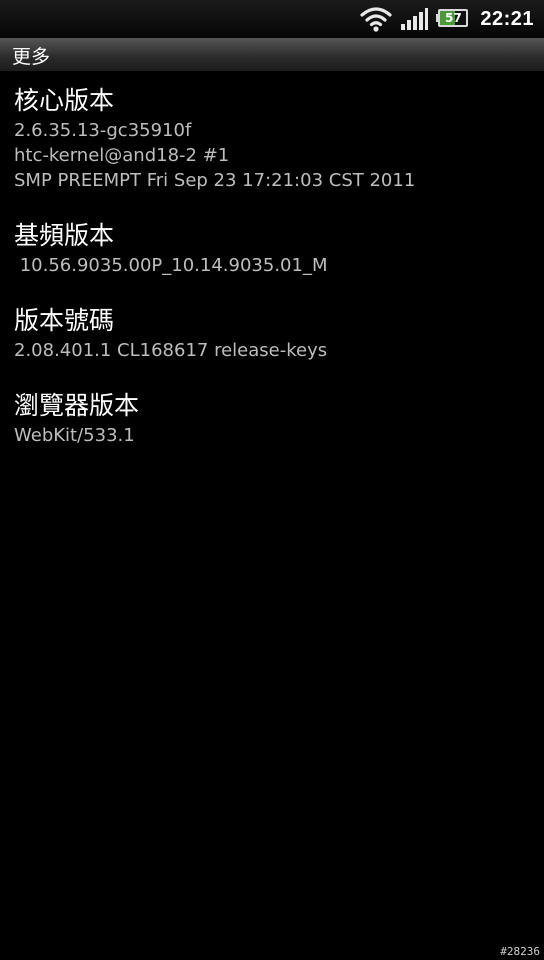 The height and width of the screenshot is (960, 544). I want to click on item-value-line: htc-kernel@and18-2 #1, so click(122, 155).